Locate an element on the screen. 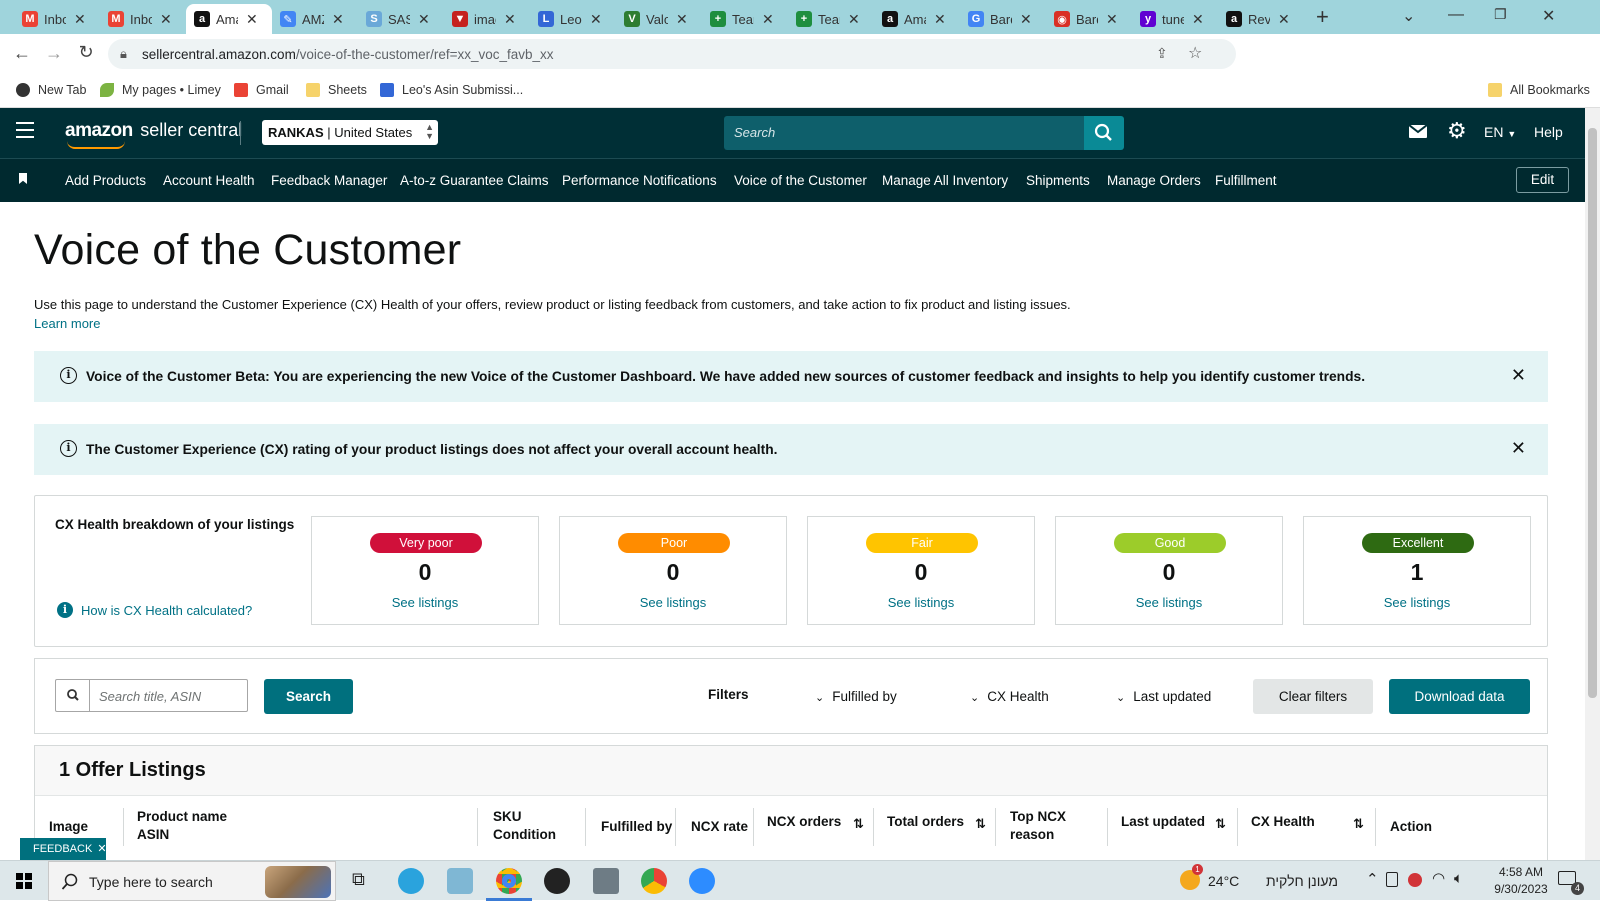  reload-icon: ↻ is located at coordinates (86, 52).